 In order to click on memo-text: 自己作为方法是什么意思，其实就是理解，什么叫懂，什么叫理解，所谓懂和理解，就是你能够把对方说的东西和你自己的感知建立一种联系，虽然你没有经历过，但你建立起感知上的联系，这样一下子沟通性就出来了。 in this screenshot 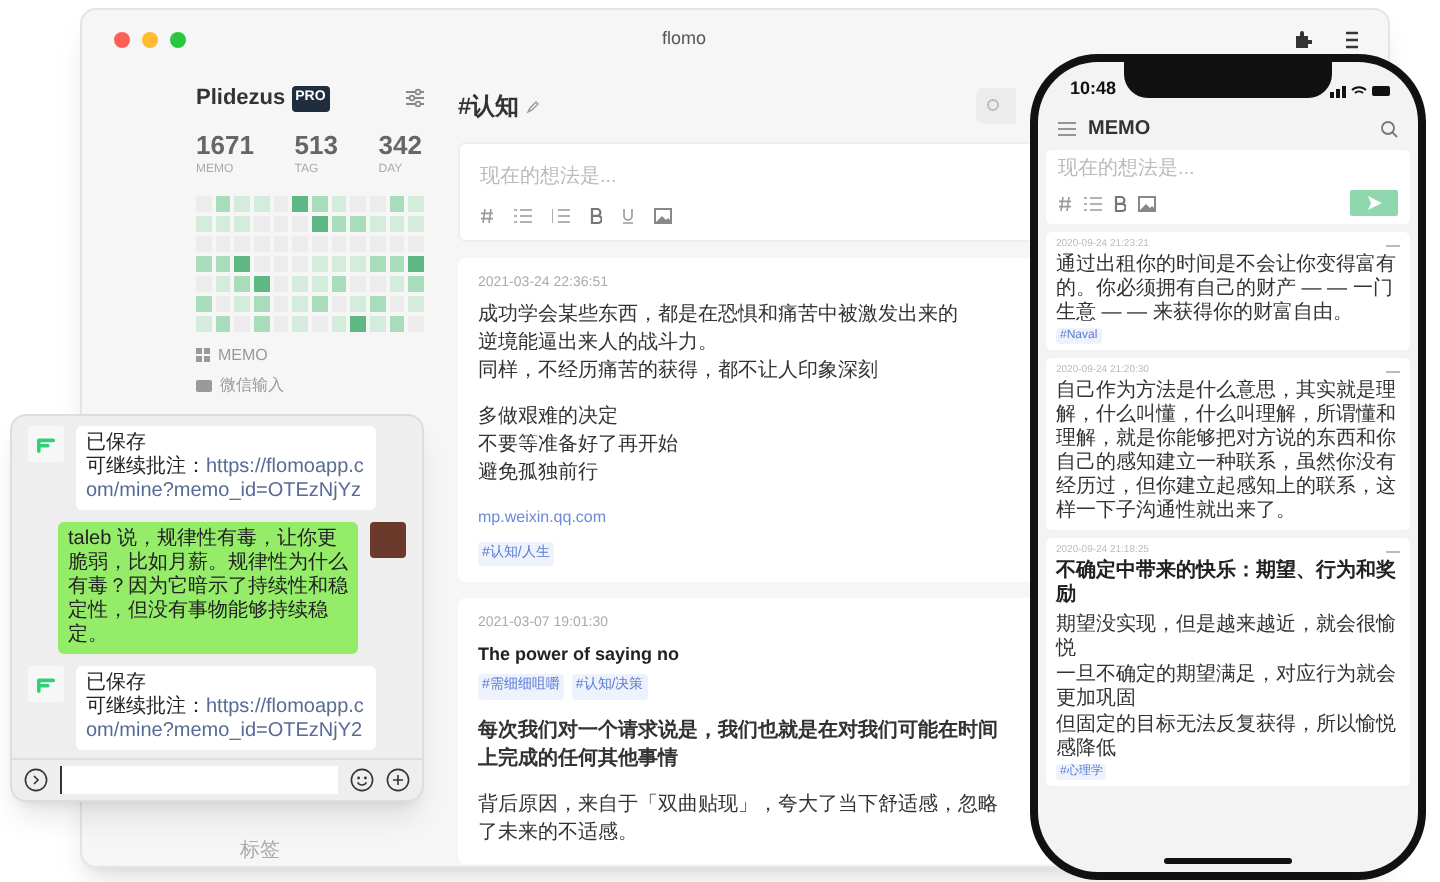, I will do `click(1227, 452)`.